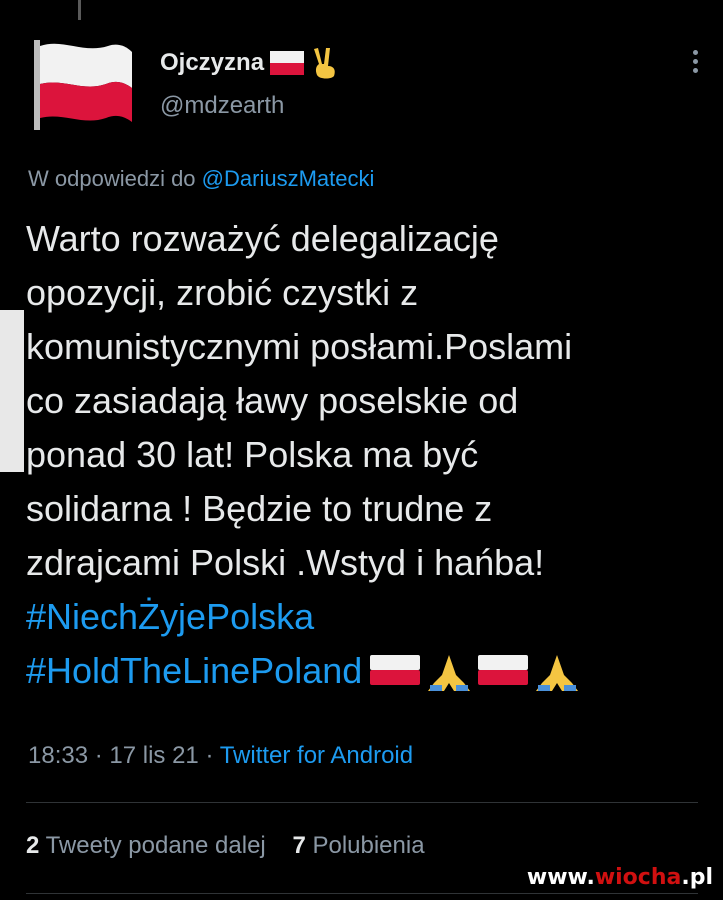 This screenshot has width=723, height=900. I want to click on victory-hand-icon, so click(324, 63).